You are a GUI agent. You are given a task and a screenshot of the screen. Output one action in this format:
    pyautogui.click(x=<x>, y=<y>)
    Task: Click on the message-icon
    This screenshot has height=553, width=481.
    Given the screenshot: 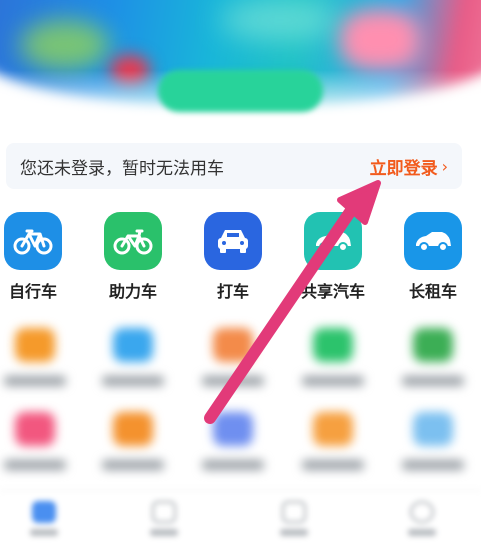 What is the action you would take?
    pyautogui.click(x=164, y=512)
    